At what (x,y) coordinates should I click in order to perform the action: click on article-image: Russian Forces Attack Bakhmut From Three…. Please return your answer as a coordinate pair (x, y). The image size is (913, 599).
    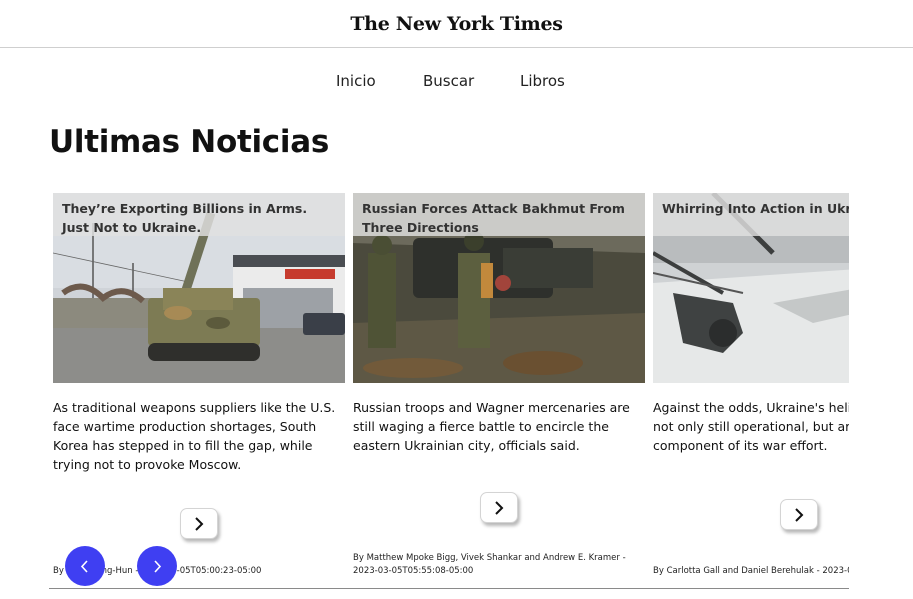
    Looking at the image, I should click on (499, 288).